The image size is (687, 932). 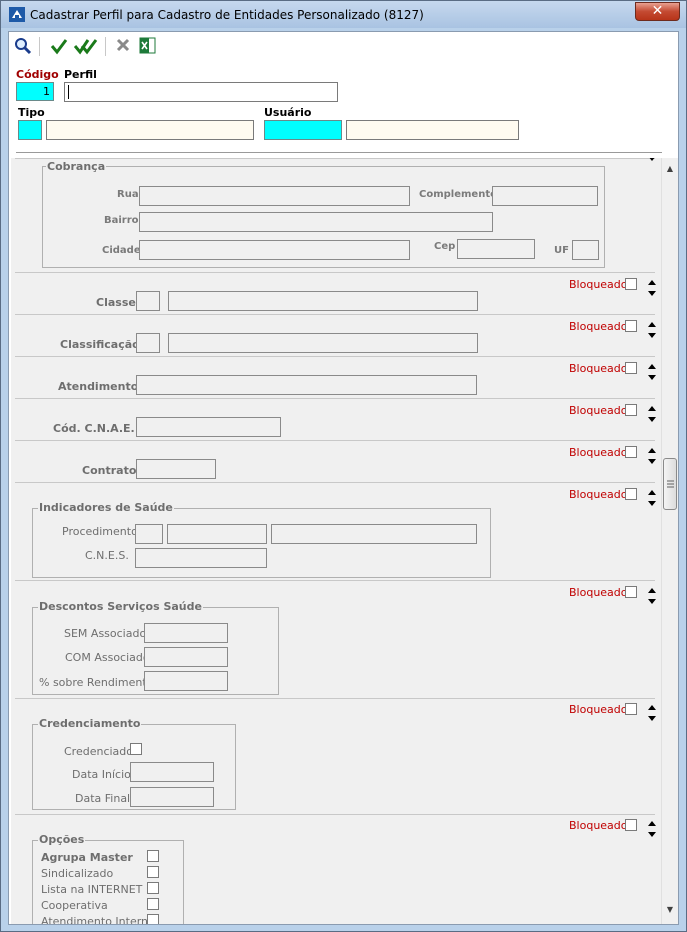 I want to click on sindicalizado-label: Sindicalizado, so click(x=77, y=873).